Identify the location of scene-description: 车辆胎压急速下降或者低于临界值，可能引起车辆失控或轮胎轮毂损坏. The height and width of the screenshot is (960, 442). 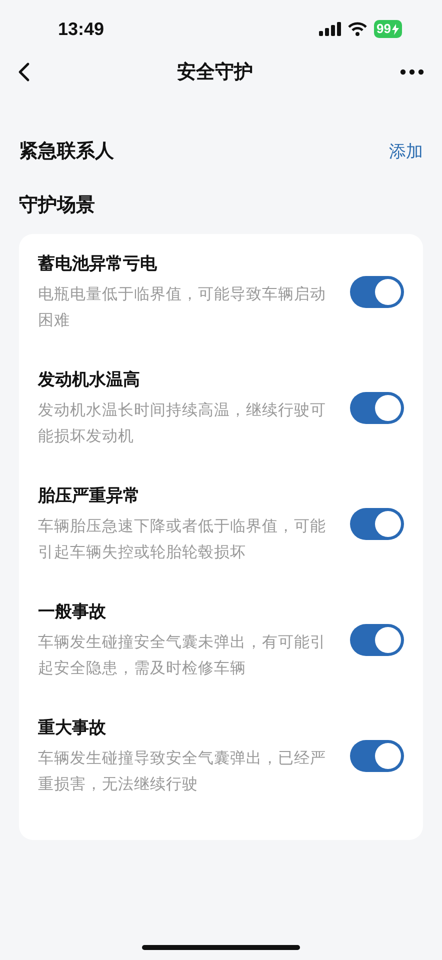
(182, 539).